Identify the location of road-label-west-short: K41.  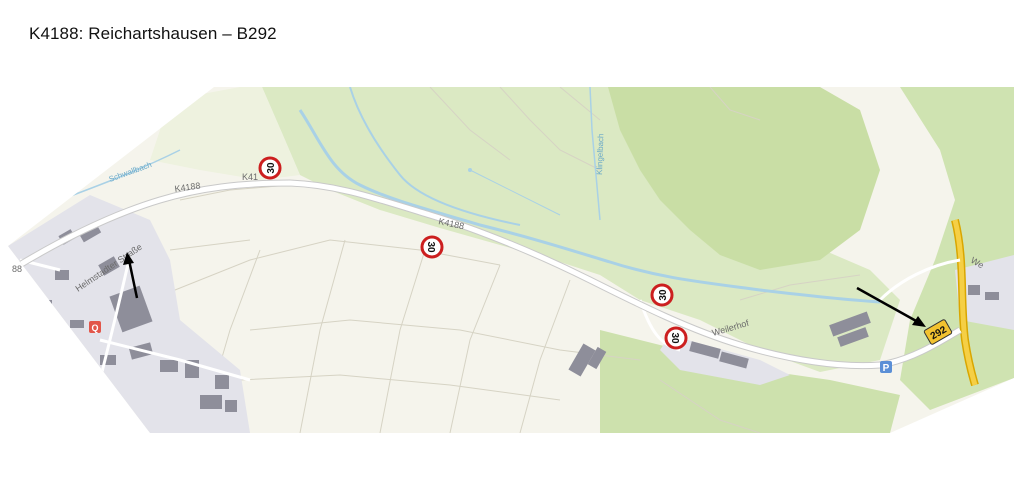
(250, 177).